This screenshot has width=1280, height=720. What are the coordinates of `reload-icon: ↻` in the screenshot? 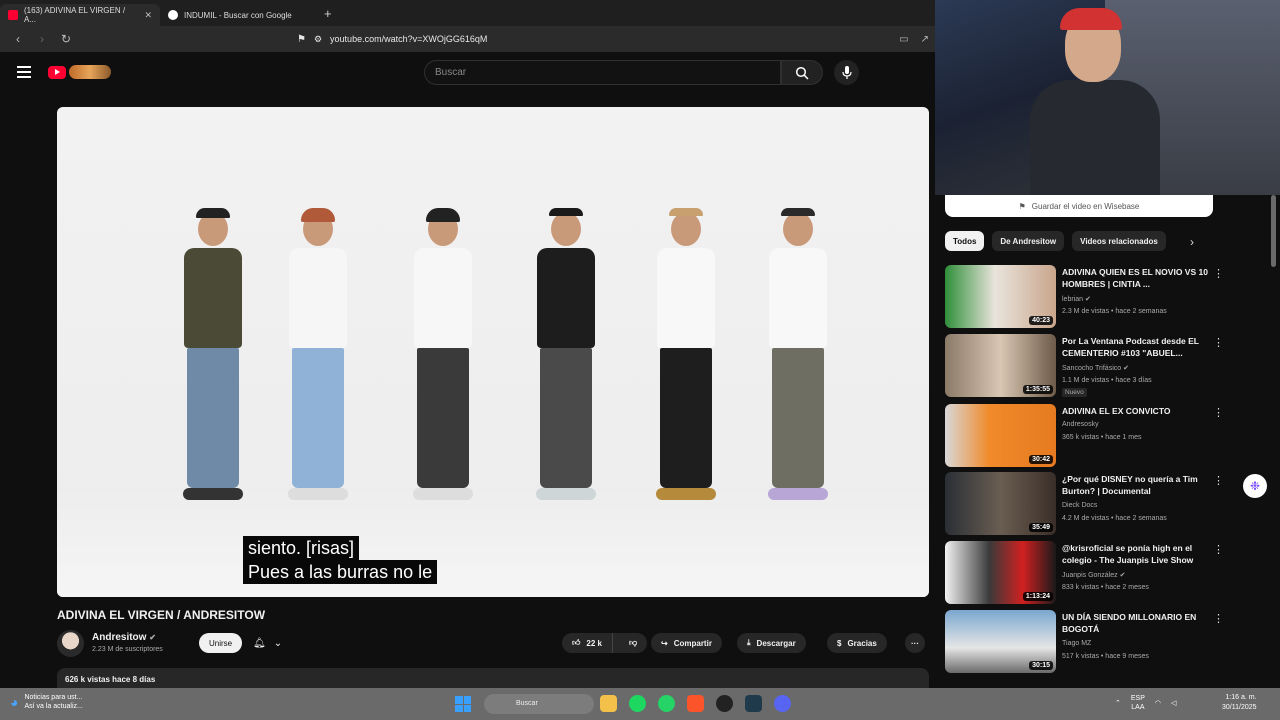 It's located at (66, 39).